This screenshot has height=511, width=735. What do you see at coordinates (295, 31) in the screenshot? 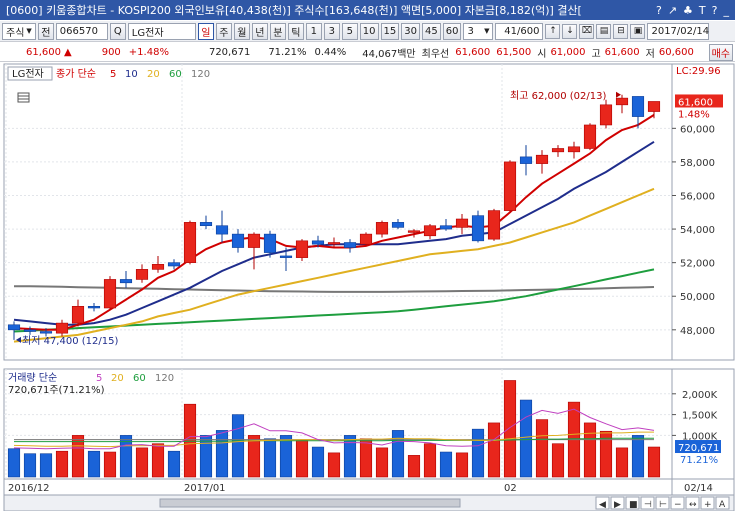
I see `tab-period-tick: 틱` at bounding box center [295, 31].